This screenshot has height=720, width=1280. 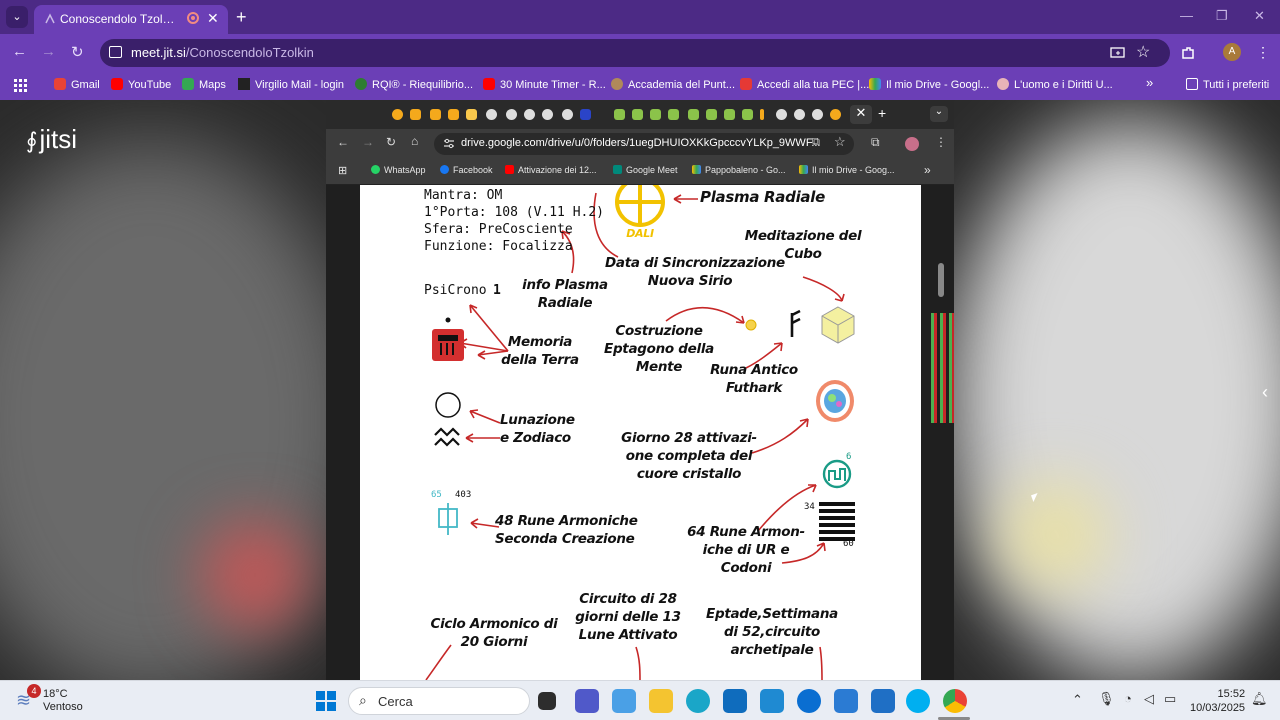 What do you see at coordinates (698, 701) in the screenshot?
I see `edge-icon` at bounding box center [698, 701].